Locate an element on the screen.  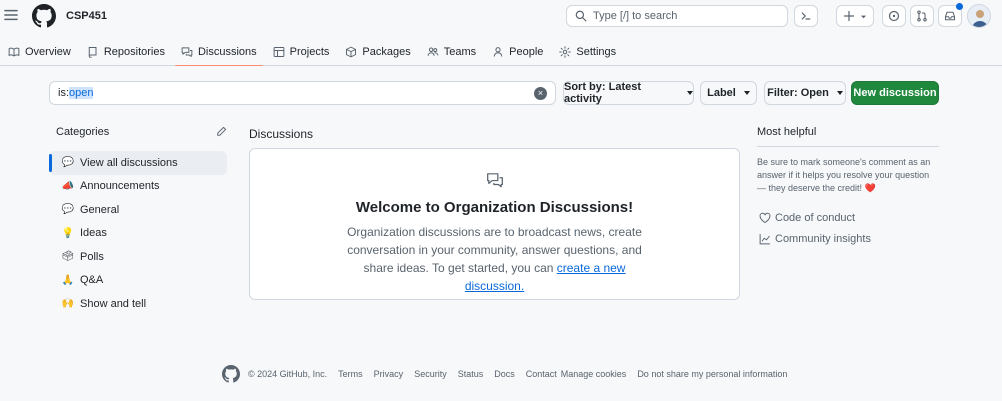
pull-requests-button is located at coordinates (922, 16).